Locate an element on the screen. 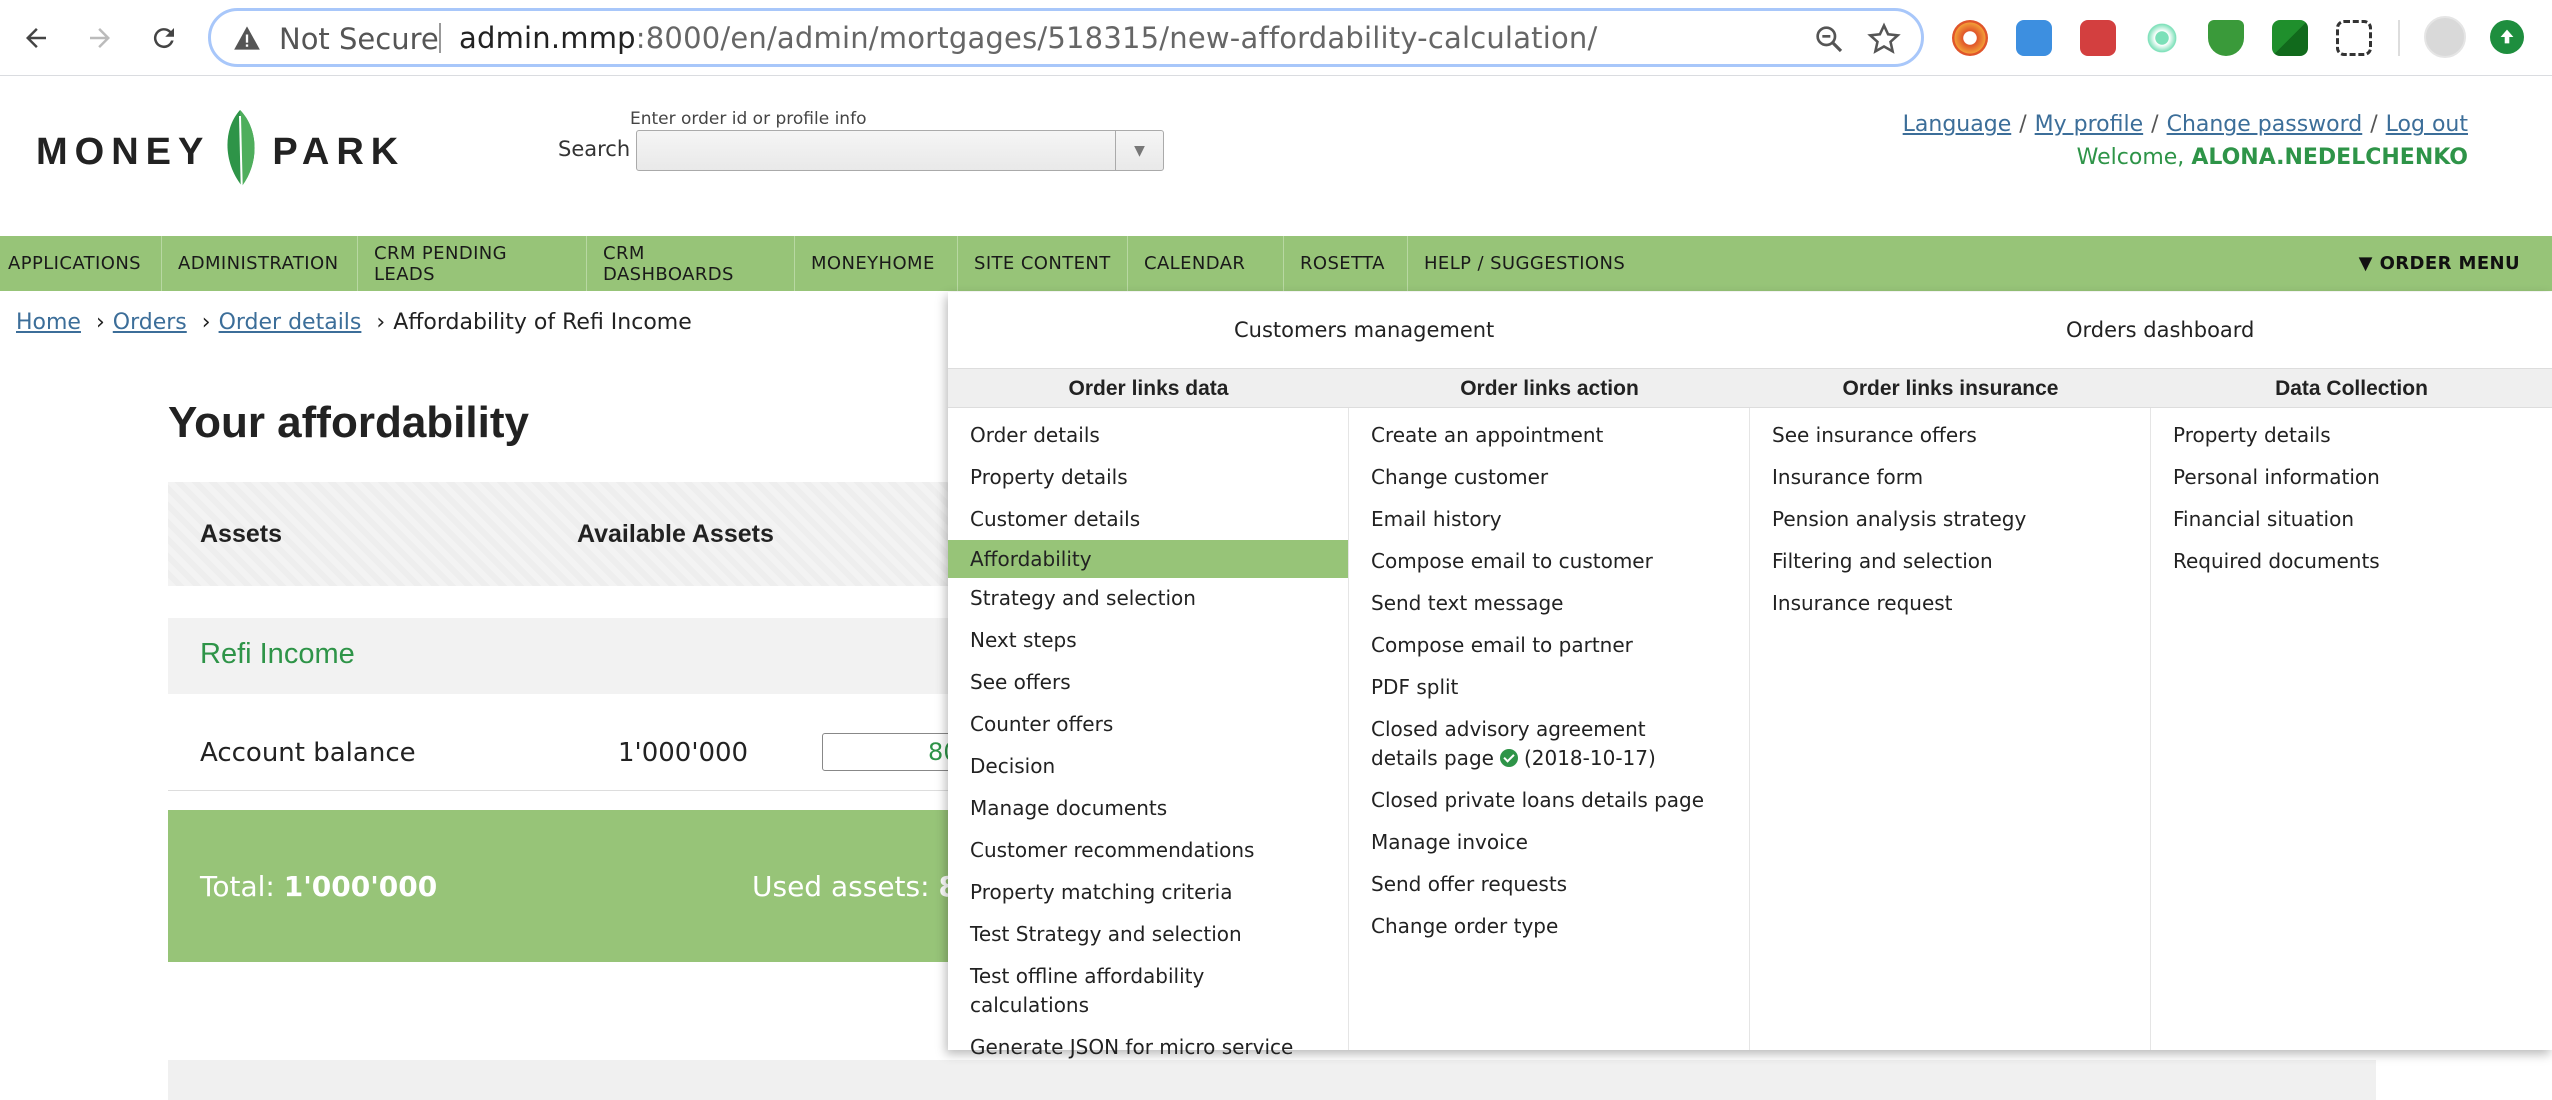  menu-item-test-strategy-selection: Test Strategy and selection is located at coordinates (1148, 934).